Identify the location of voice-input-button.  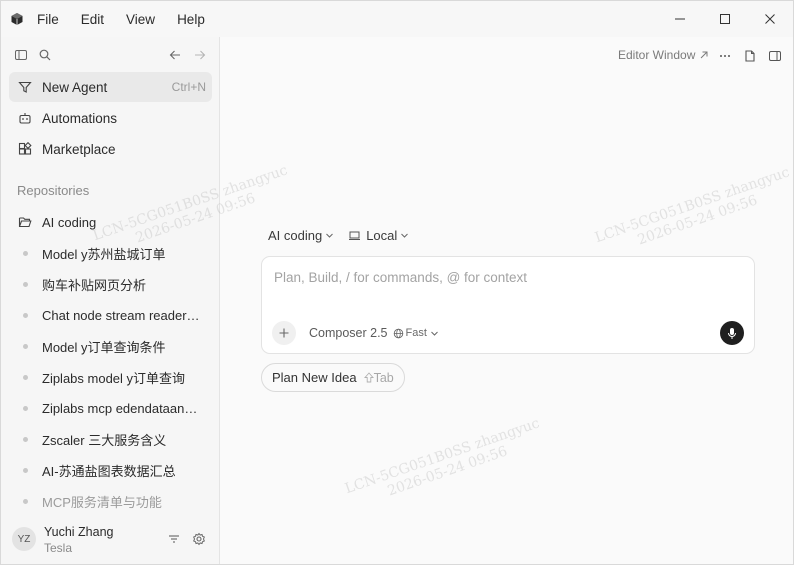
(732, 333).